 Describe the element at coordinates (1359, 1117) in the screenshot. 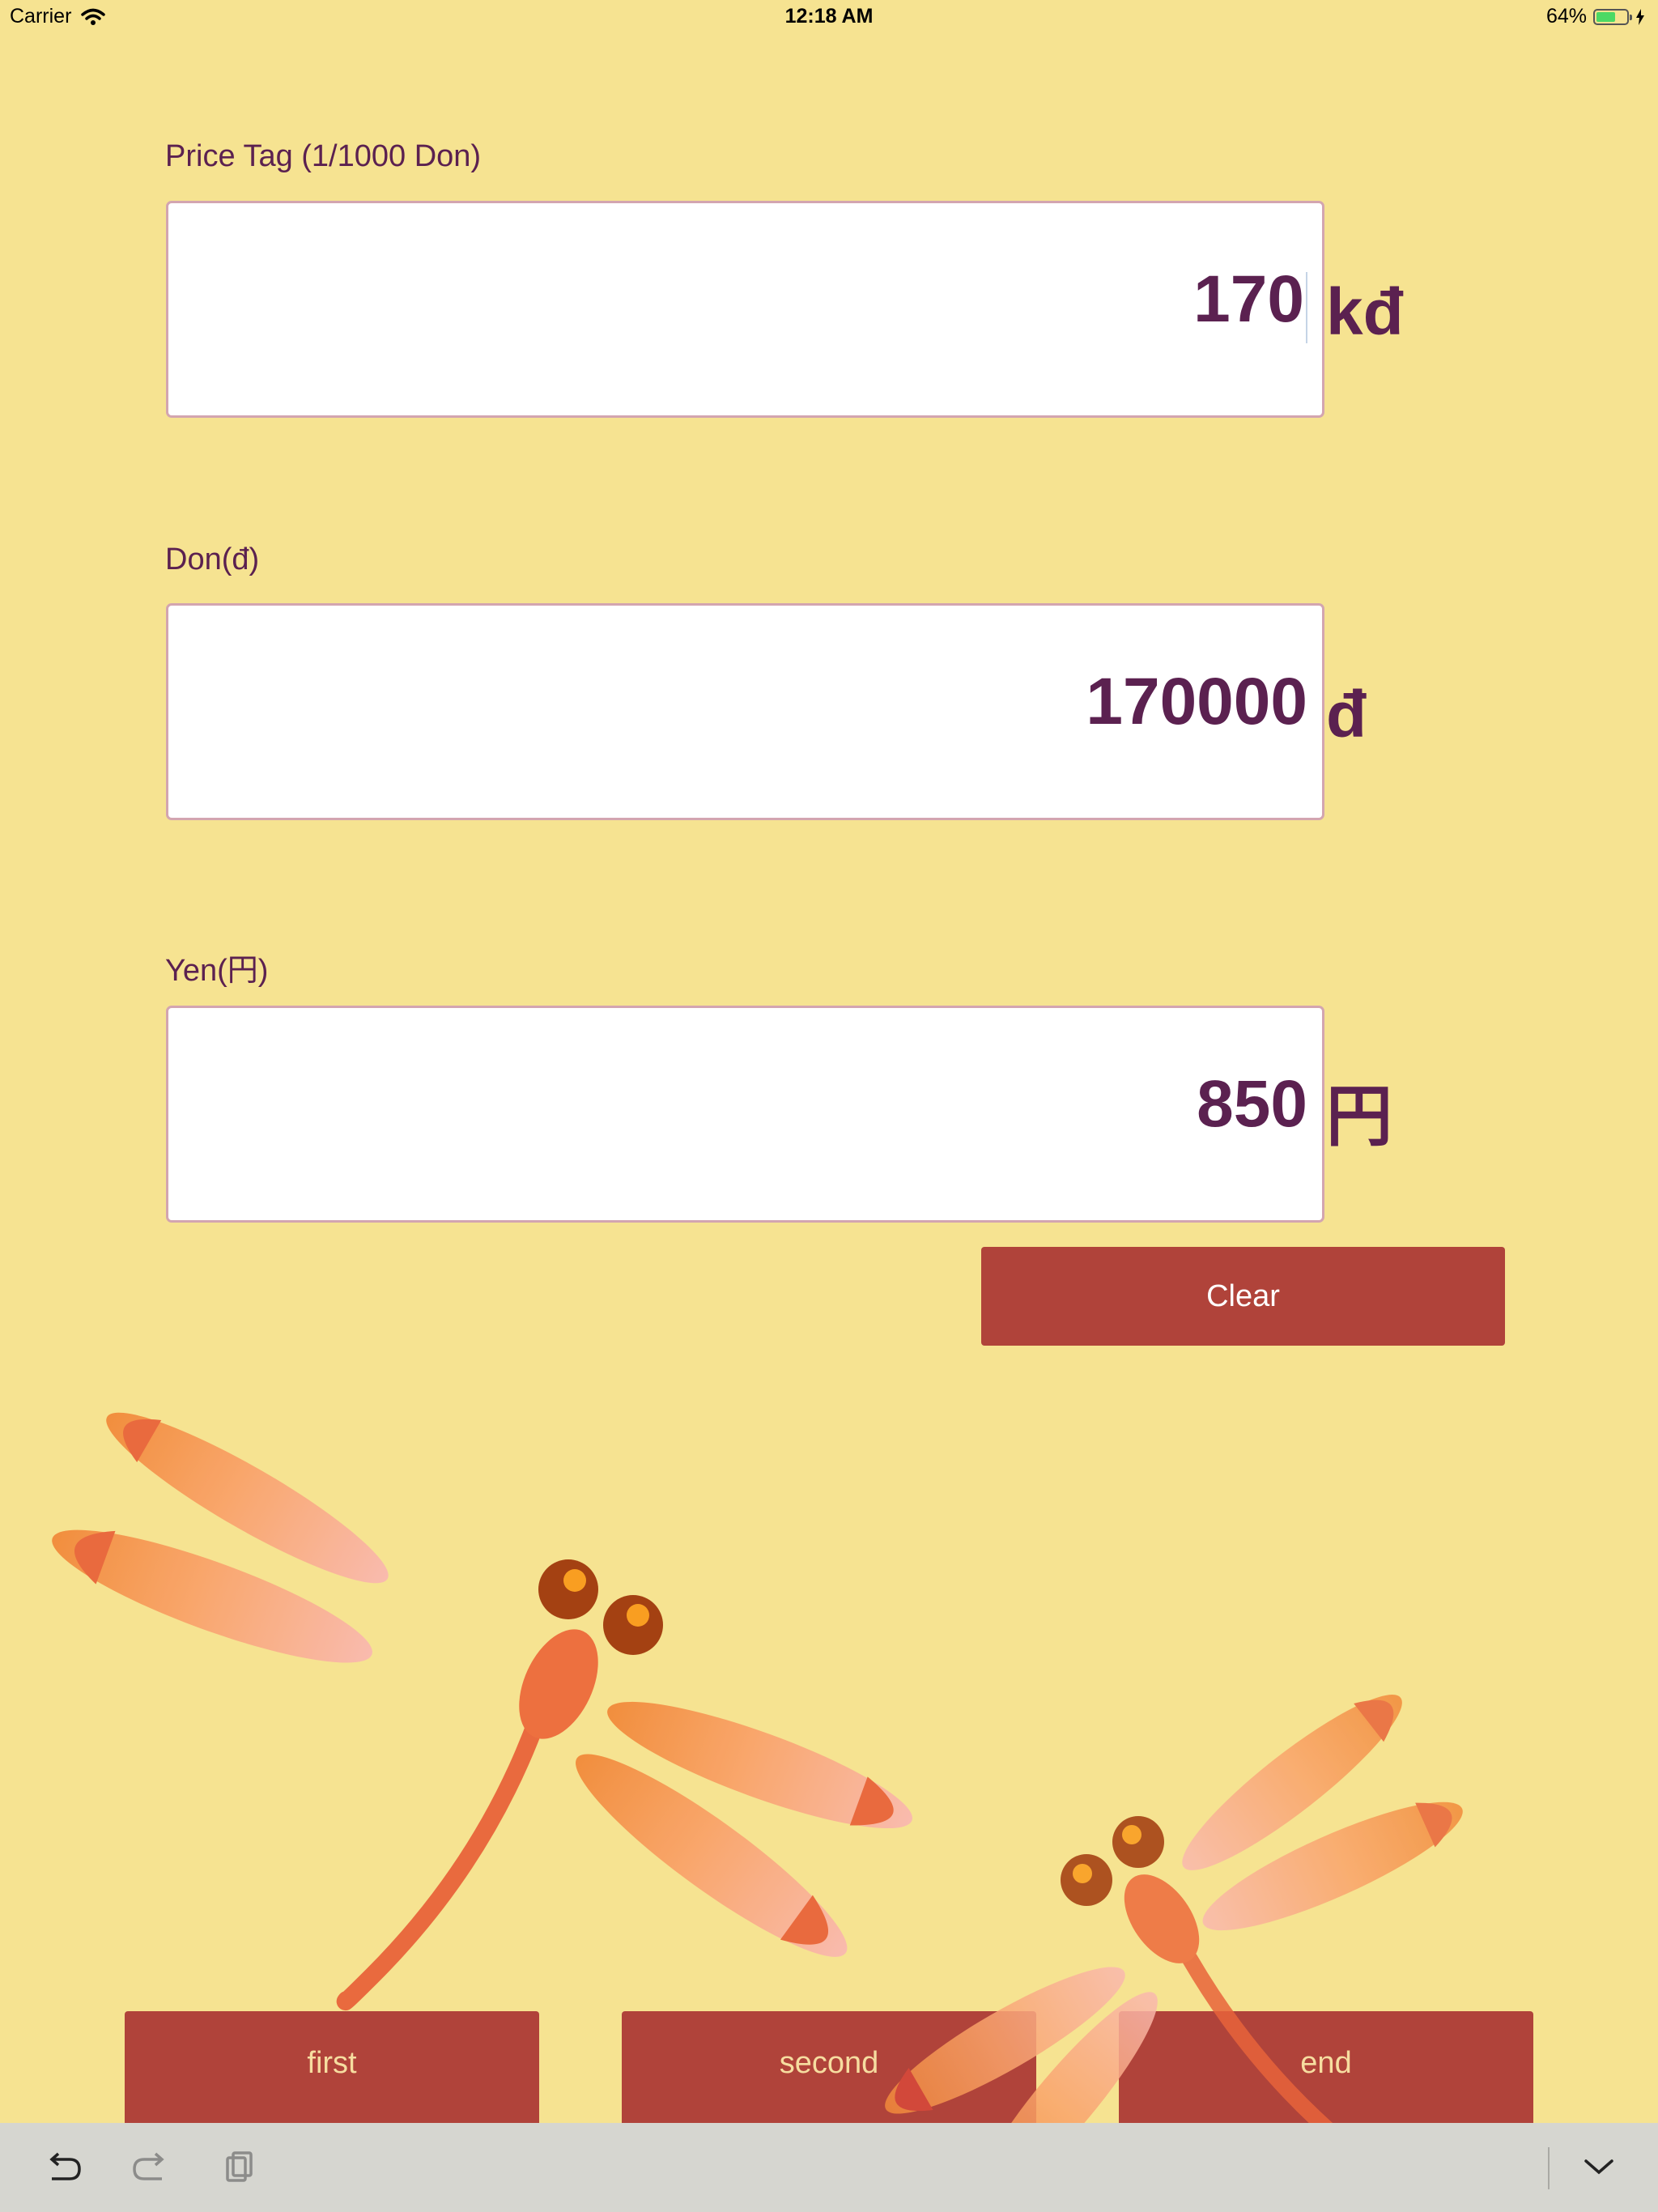

I see `yen-unit: 円` at that location.